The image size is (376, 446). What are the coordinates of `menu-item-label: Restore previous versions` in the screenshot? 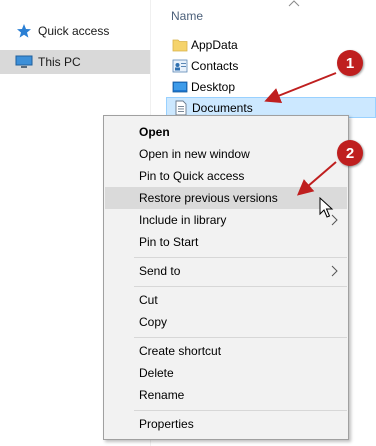 It's located at (208, 198).